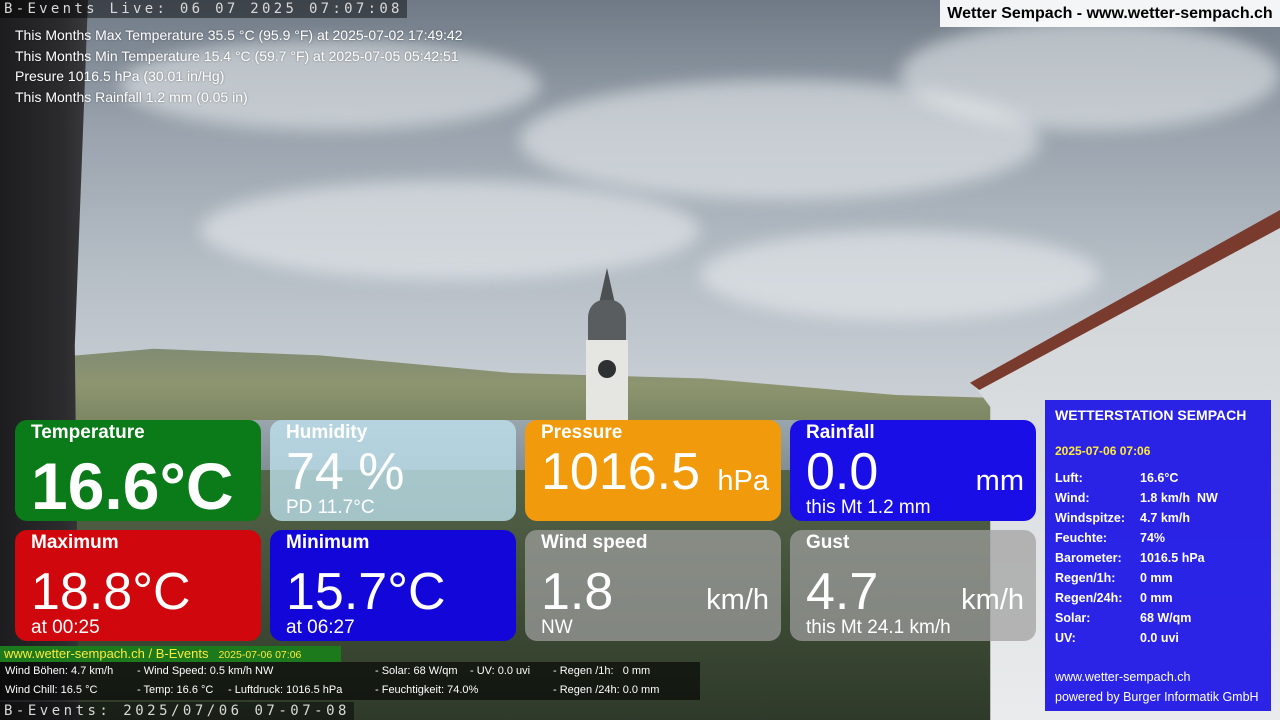  I want to click on rainfall-month: this Mt 1.2 mm, so click(868, 507).